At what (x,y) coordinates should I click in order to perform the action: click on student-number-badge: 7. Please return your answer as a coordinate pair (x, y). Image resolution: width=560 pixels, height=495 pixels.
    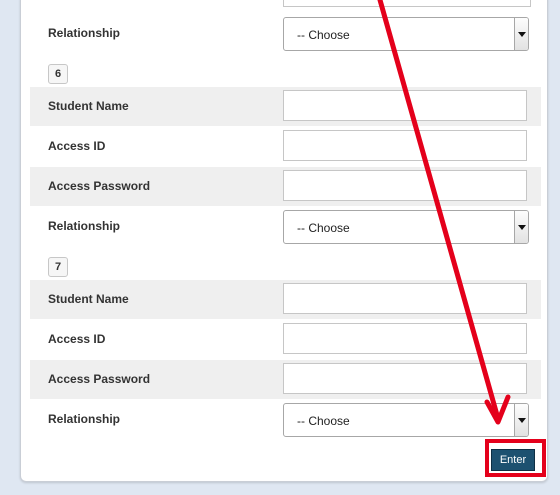
    Looking at the image, I should click on (58, 267).